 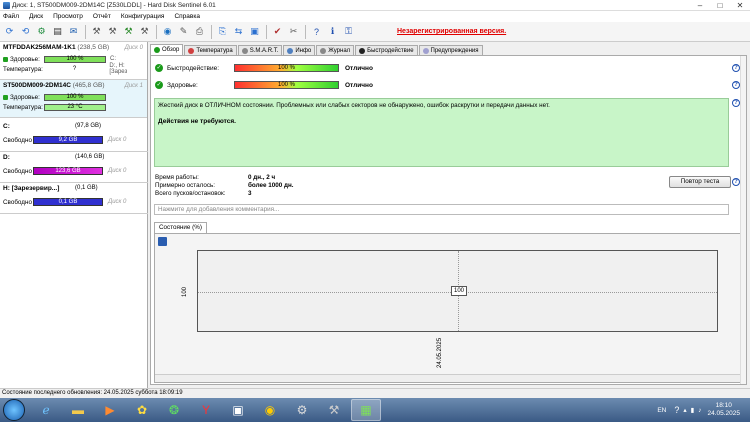 I want to click on volume-name: C:, so click(x=6, y=126).